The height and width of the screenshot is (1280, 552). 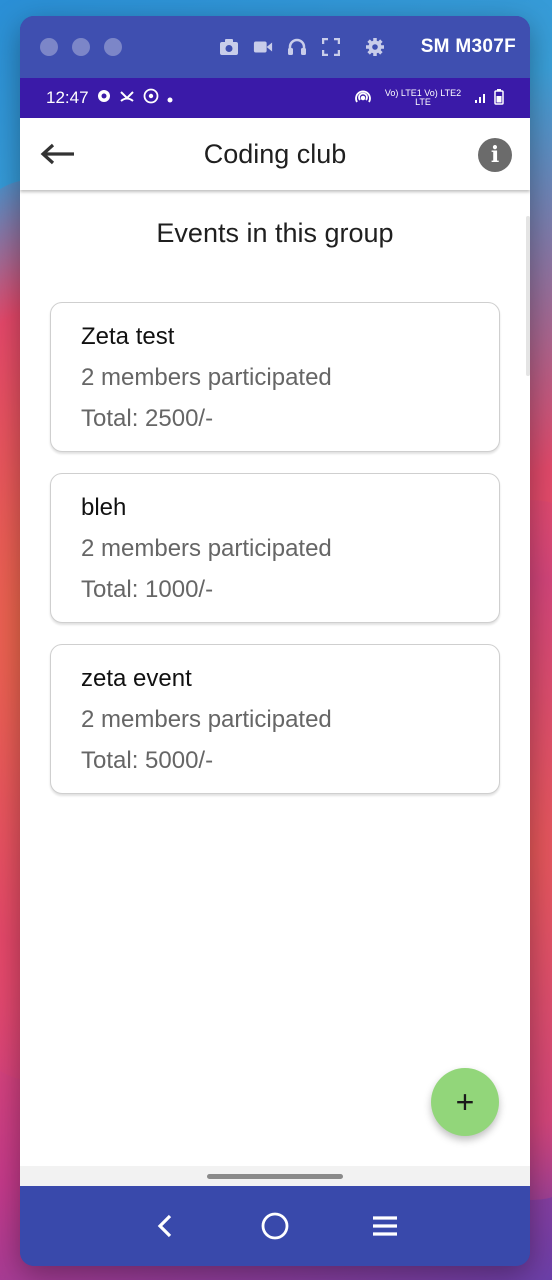 I want to click on window-titlebar: SM M307F, so click(x=275, y=47).